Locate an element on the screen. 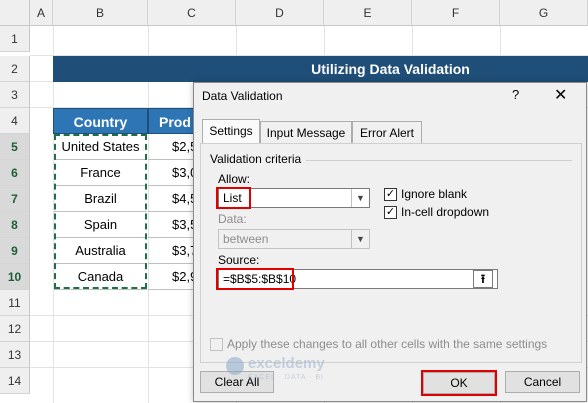  table-cell-country: Canada is located at coordinates (100, 277).